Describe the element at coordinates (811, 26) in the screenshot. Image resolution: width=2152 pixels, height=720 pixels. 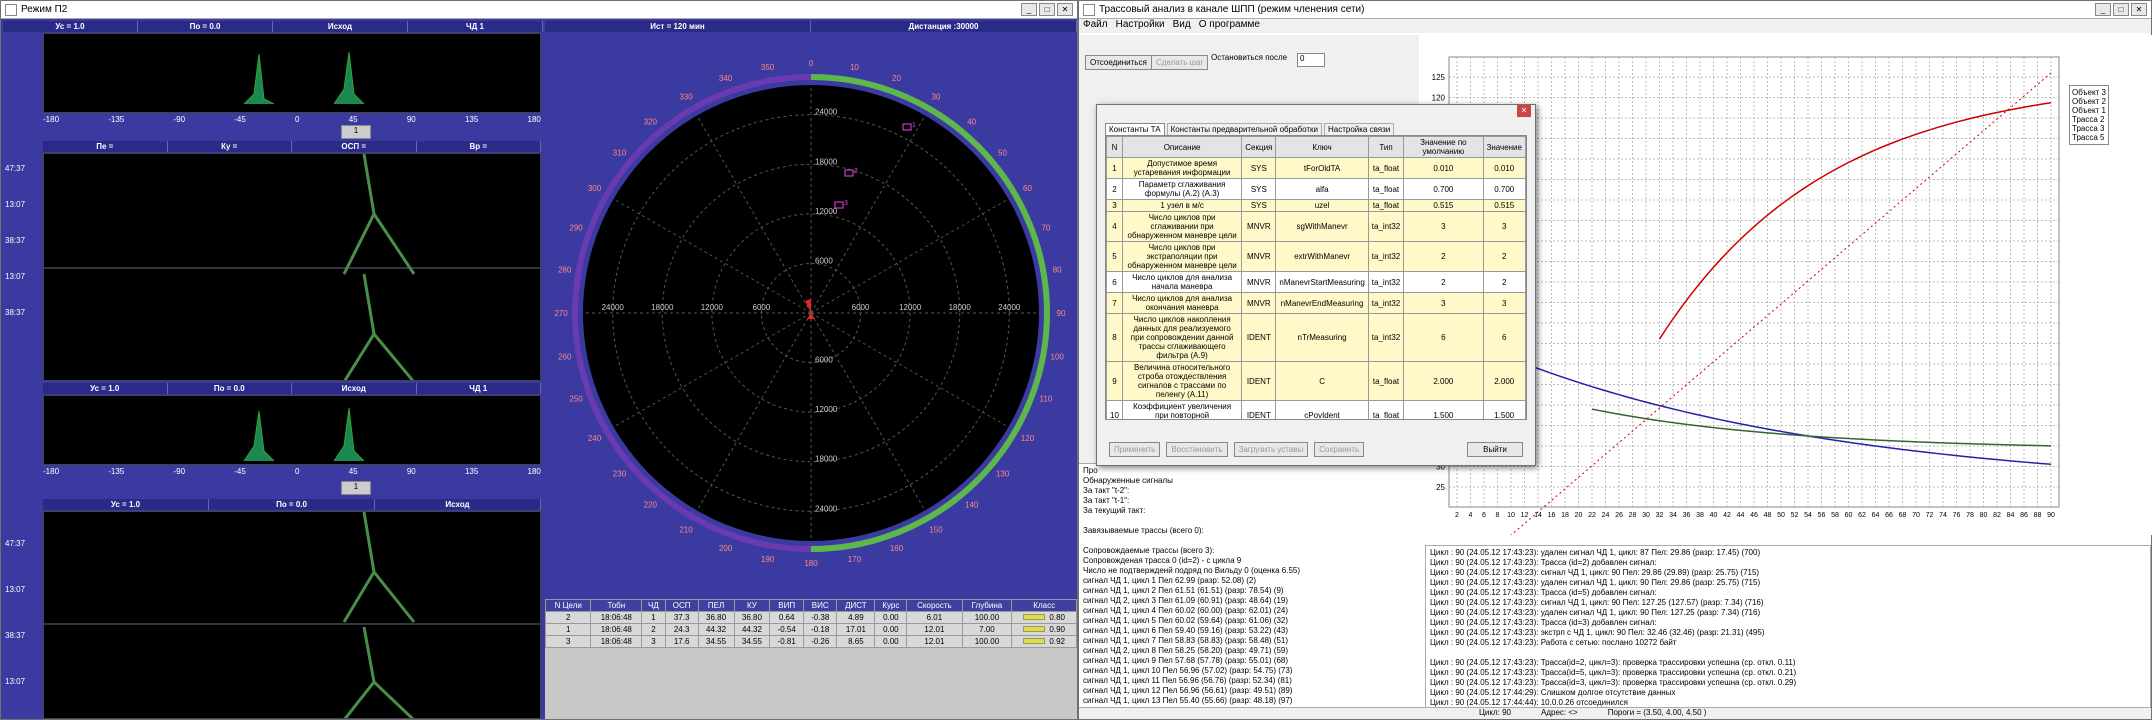
I see `radar-header: Ист = 120 мин Дистанция :30000` at that location.